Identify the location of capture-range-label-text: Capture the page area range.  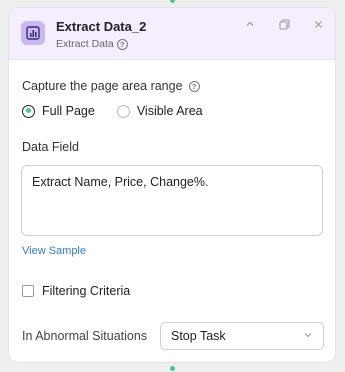
(102, 86).